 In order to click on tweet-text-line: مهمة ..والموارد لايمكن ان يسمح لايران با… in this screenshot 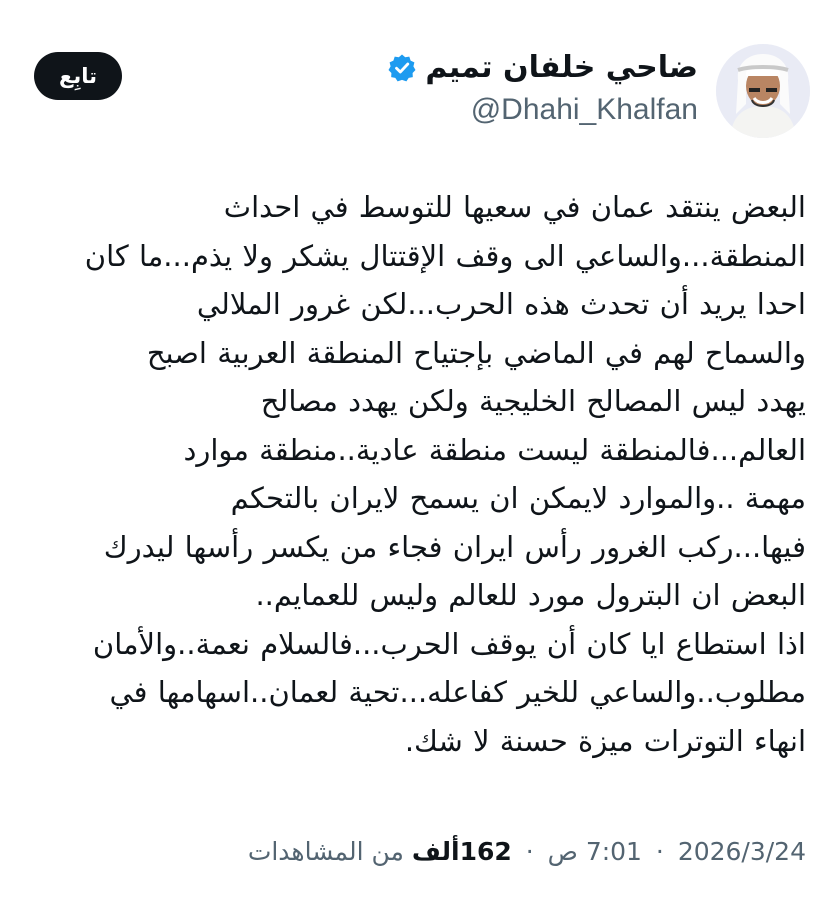, I will do `click(518, 498)`.